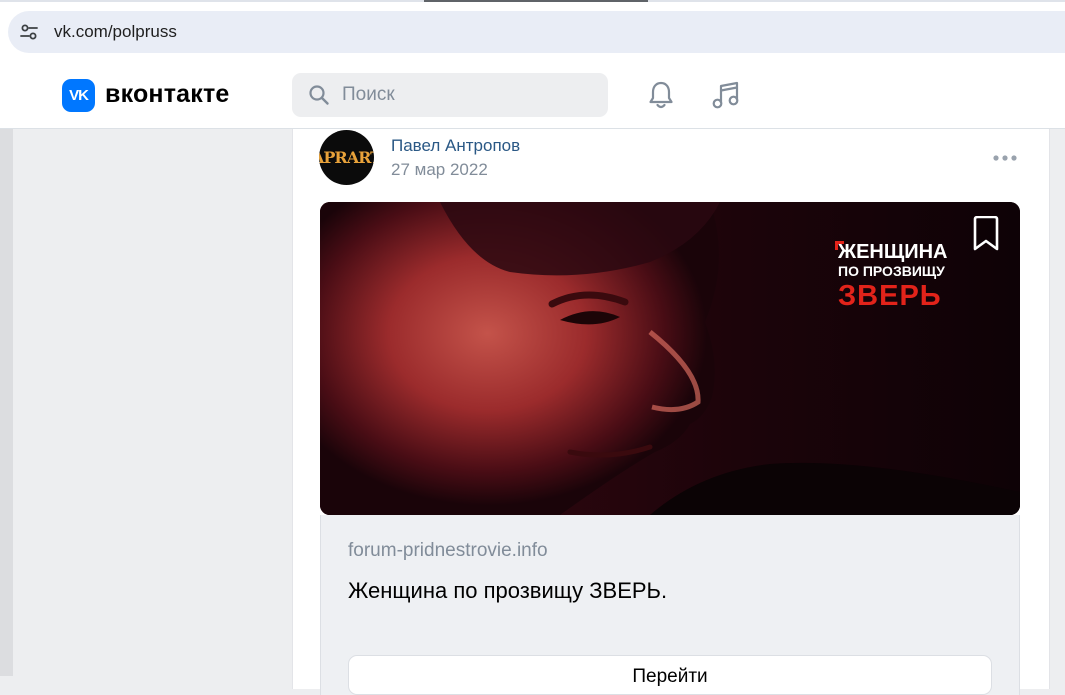 Image resolution: width=1065 pixels, height=695 pixels. I want to click on music-note-icon, so click(726, 95).